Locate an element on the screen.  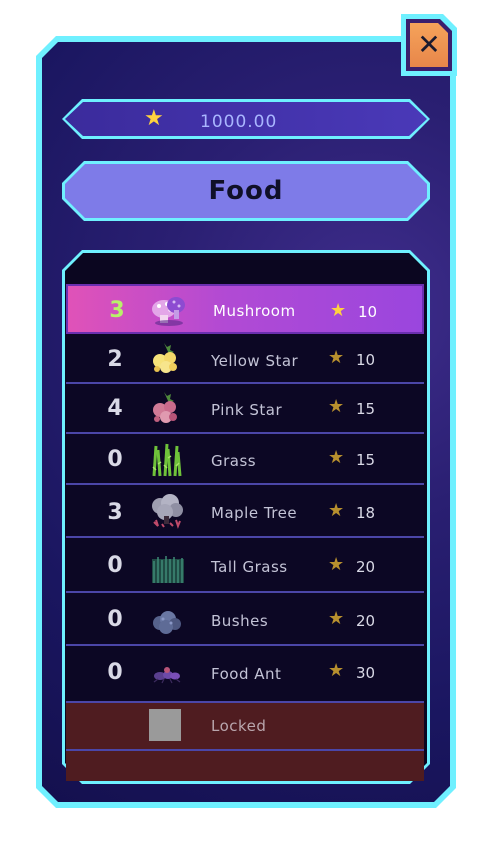
item-count: 2 is located at coordinates (115, 359).